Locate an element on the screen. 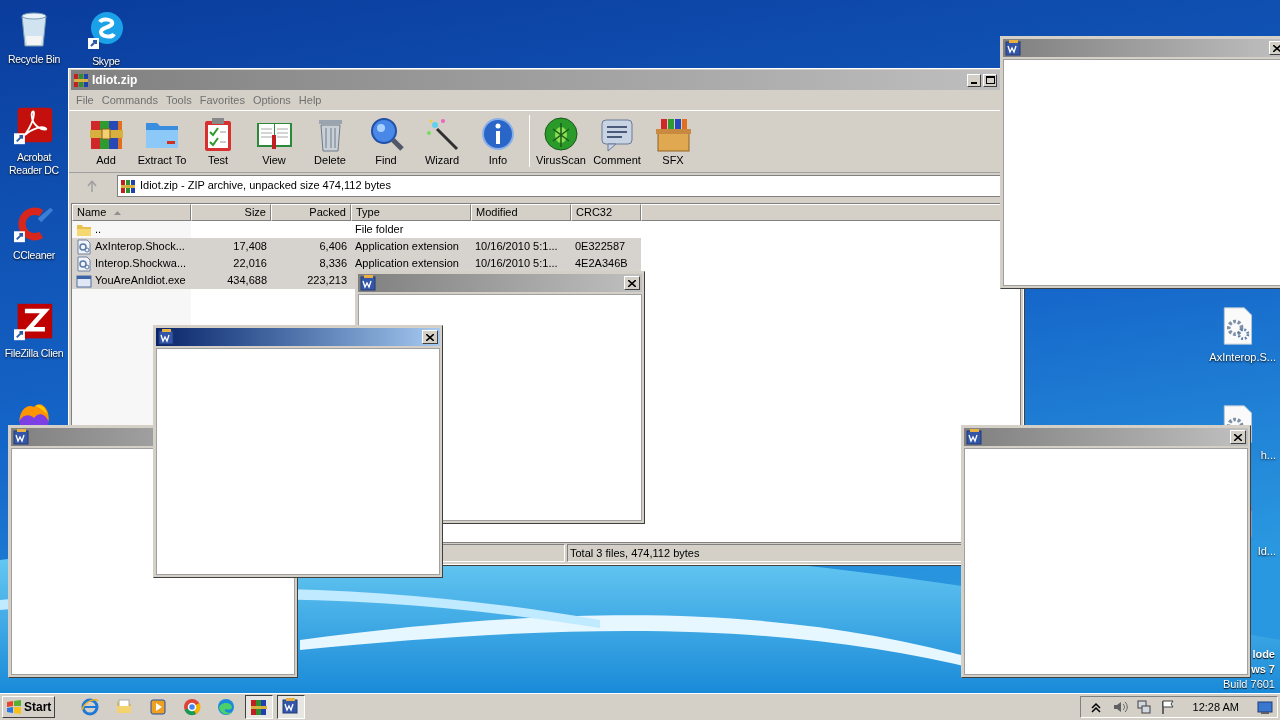 The height and width of the screenshot is (720, 1280). table-cell-text: 4E2A346B is located at coordinates (601, 264).